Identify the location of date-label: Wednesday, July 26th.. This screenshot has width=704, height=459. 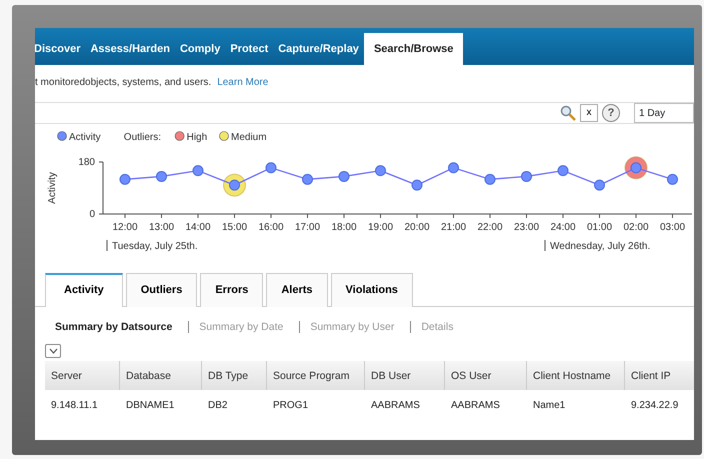
(600, 246).